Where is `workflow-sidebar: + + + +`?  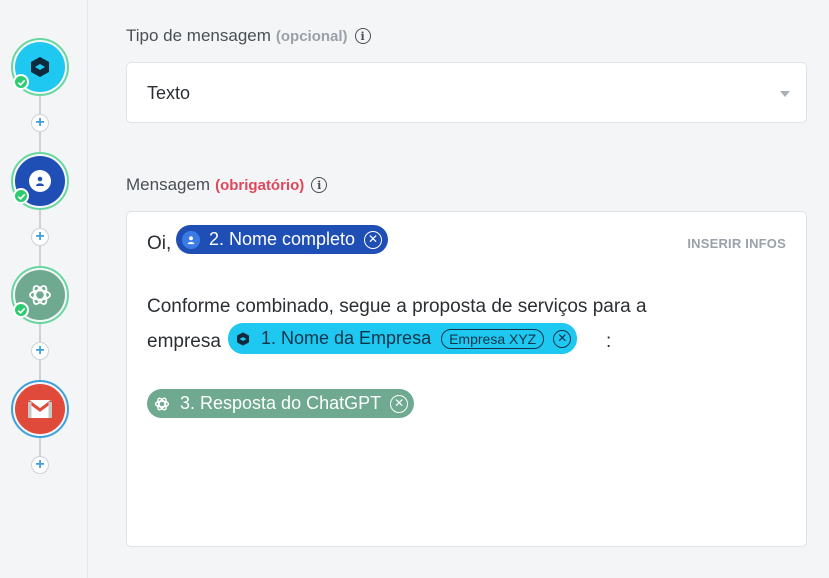
workflow-sidebar: + + + + is located at coordinates (44, 289).